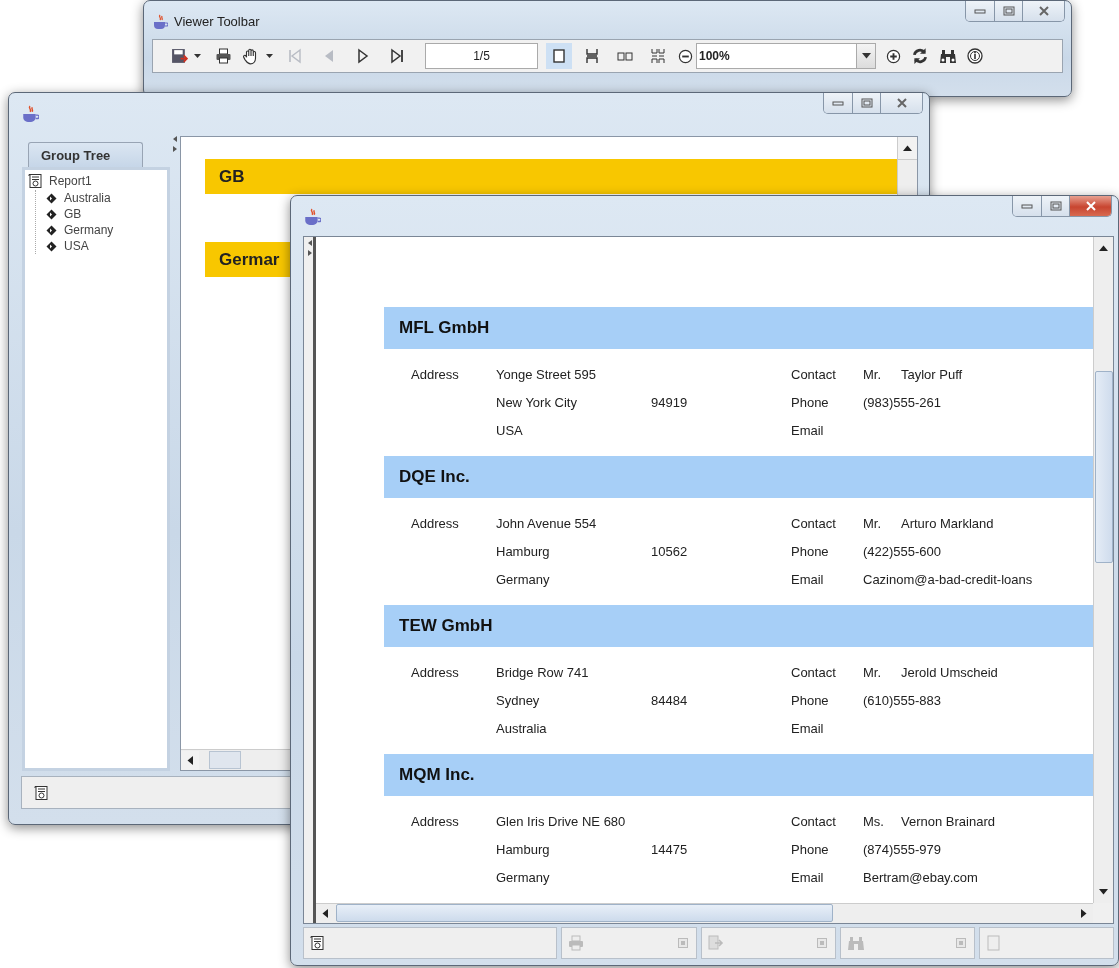 The width and height of the screenshot is (1119, 968). I want to click on tree-item: USA, so click(76, 246).